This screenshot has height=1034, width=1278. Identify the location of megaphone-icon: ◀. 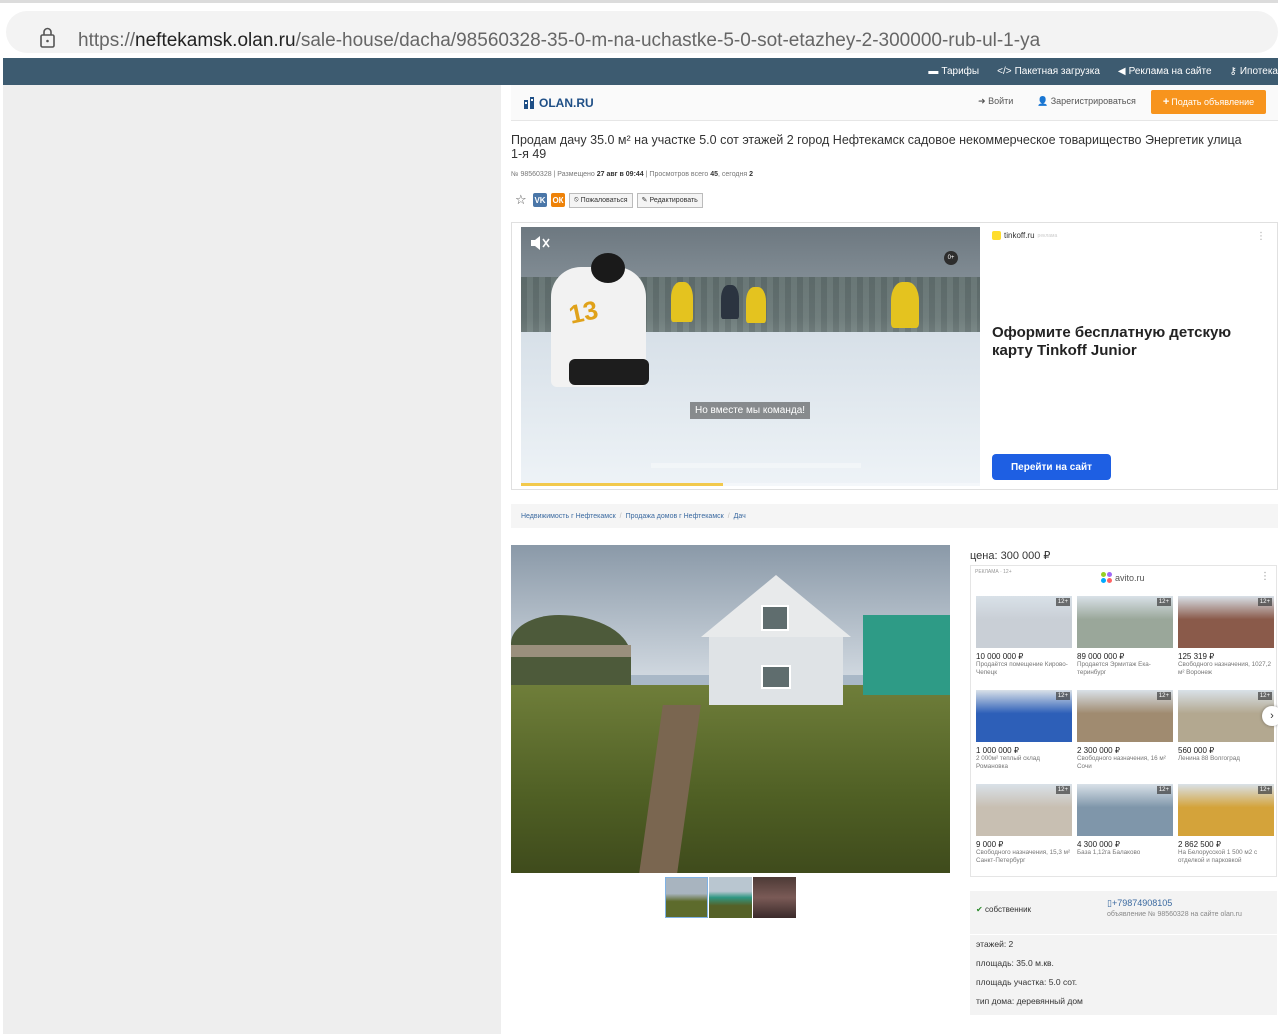
(1121, 71).